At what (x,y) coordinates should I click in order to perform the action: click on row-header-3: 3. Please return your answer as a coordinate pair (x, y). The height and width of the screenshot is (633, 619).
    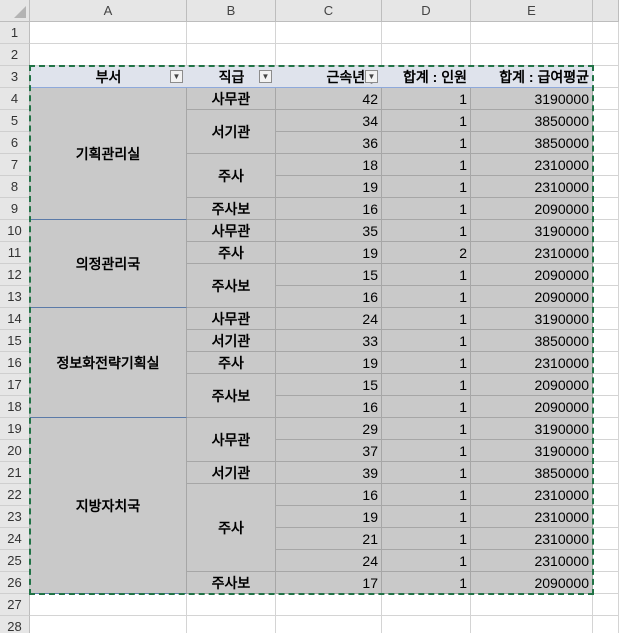
    Looking at the image, I should click on (15, 77).